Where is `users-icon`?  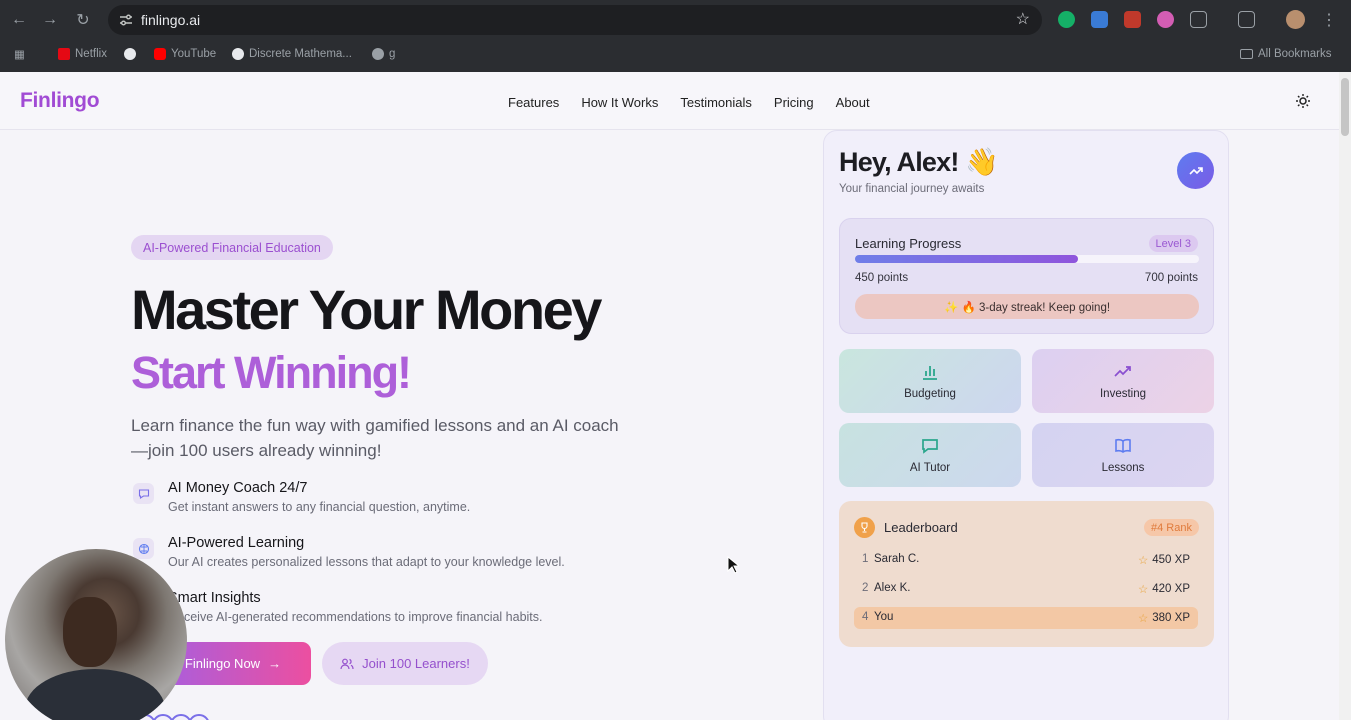 users-icon is located at coordinates (347, 663).